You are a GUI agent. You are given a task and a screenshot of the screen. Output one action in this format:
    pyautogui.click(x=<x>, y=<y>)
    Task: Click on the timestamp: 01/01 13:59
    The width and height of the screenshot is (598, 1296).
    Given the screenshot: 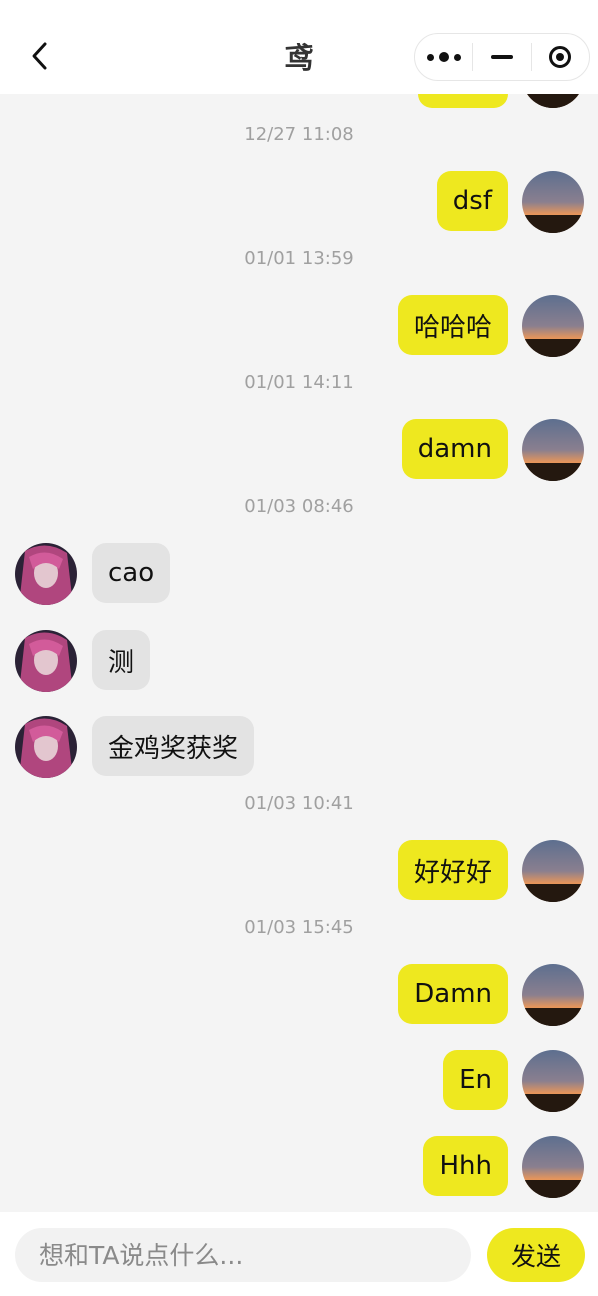 What is the action you would take?
    pyautogui.click(x=299, y=258)
    